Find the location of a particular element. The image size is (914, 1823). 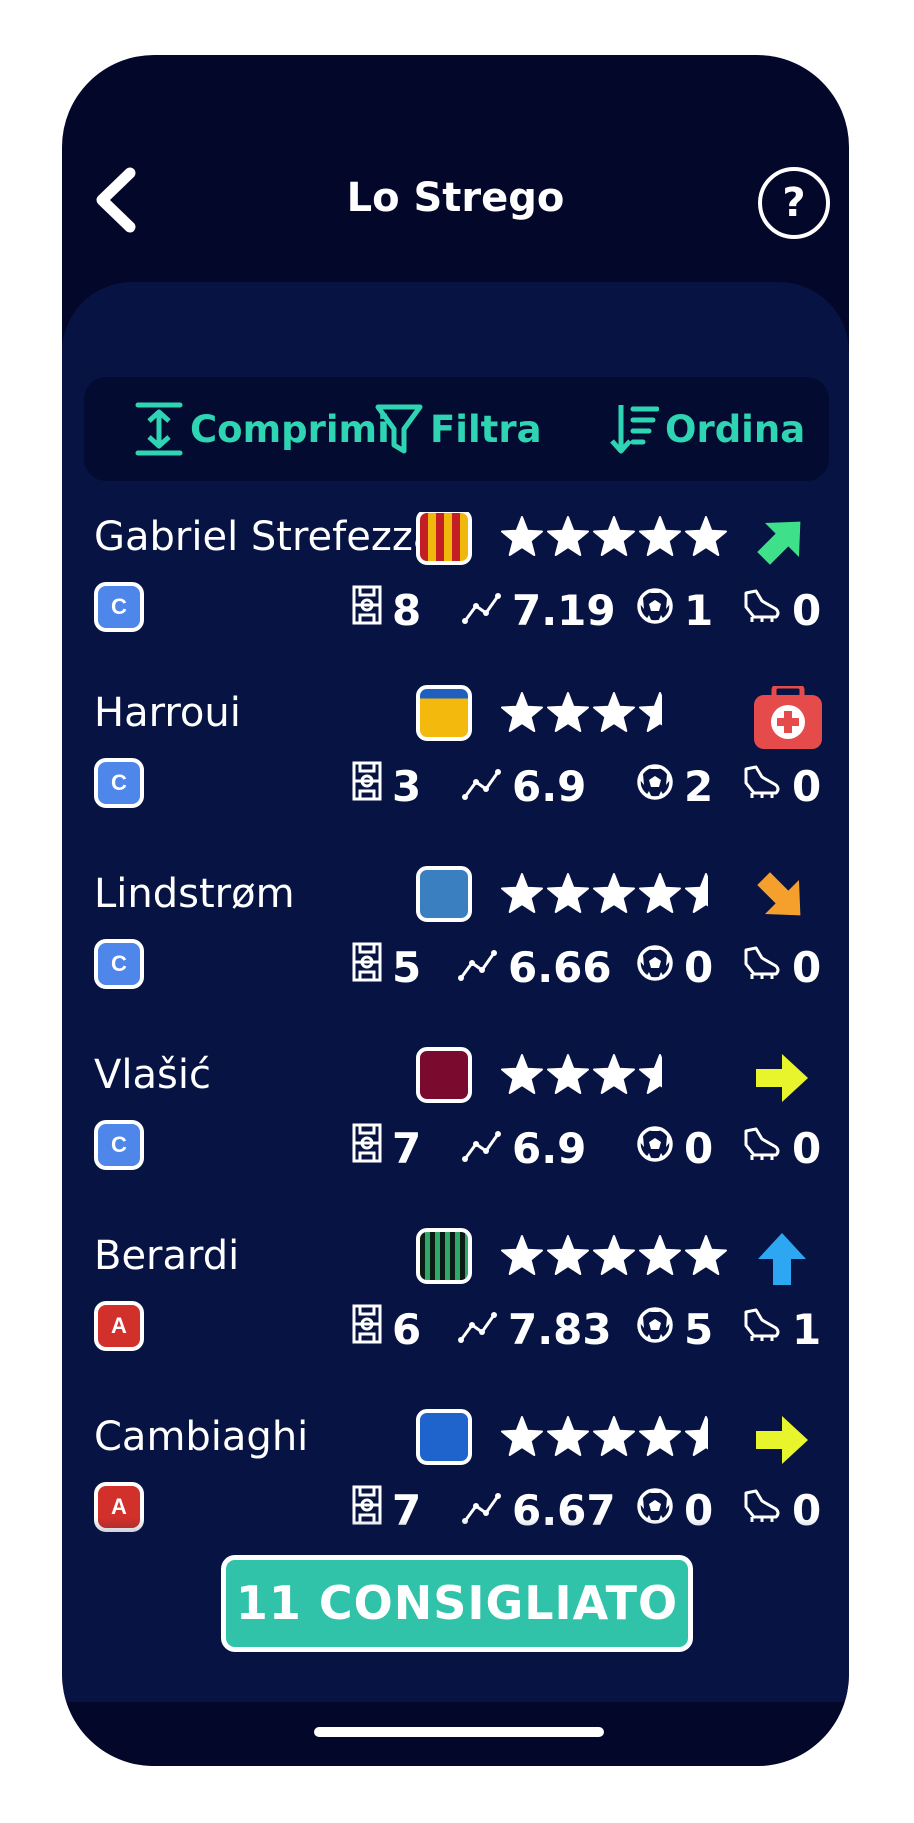

sort-button: Ordina is located at coordinates (707, 429).